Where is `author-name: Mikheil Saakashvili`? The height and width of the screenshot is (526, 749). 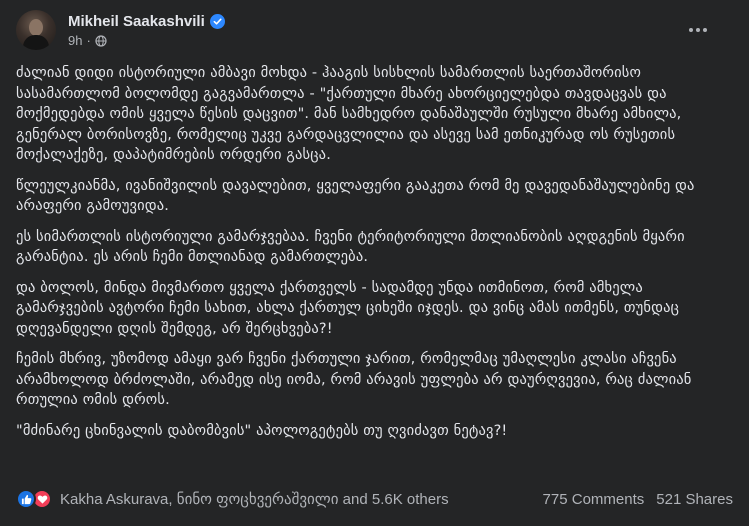
author-name: Mikheil Saakashvili is located at coordinates (136, 21).